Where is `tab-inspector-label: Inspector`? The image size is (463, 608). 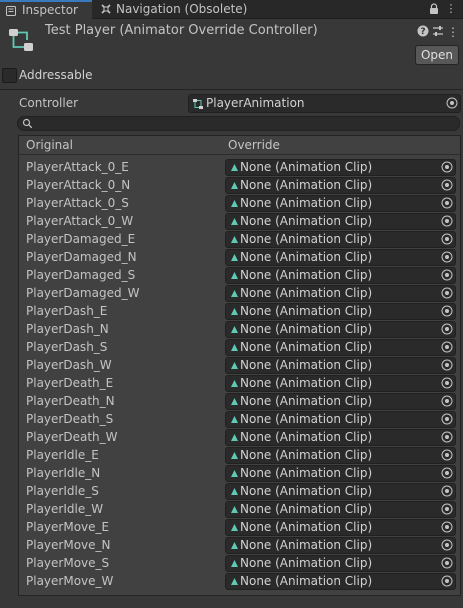 tab-inspector-label: Inspector is located at coordinates (50, 10).